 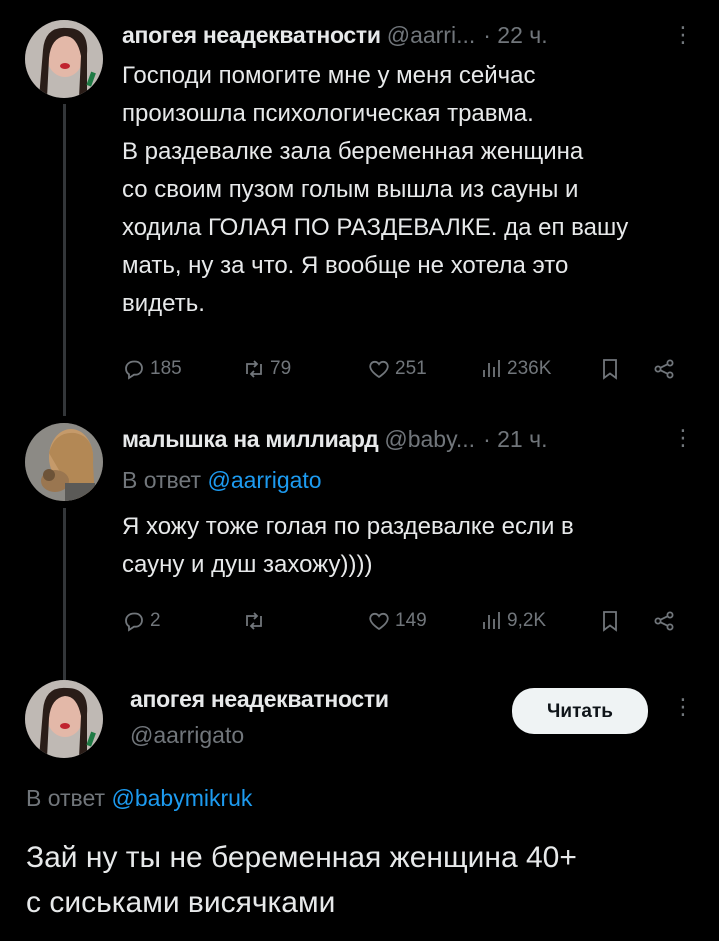 I want to click on tweet-text-line: со своим пузом голым вышла из сауны и, so click(x=350, y=189).